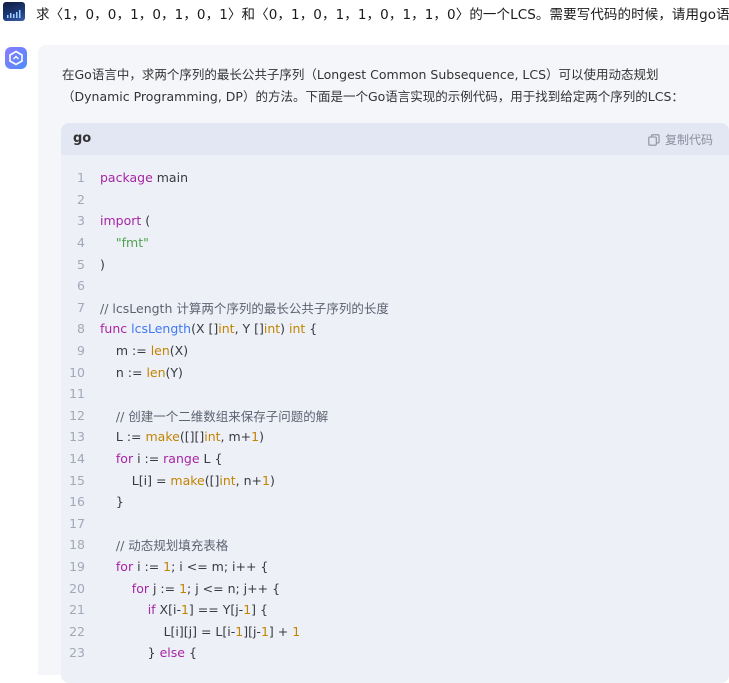 The width and height of the screenshot is (729, 683). What do you see at coordinates (81, 264) in the screenshot?
I see `line-number: 5` at bounding box center [81, 264].